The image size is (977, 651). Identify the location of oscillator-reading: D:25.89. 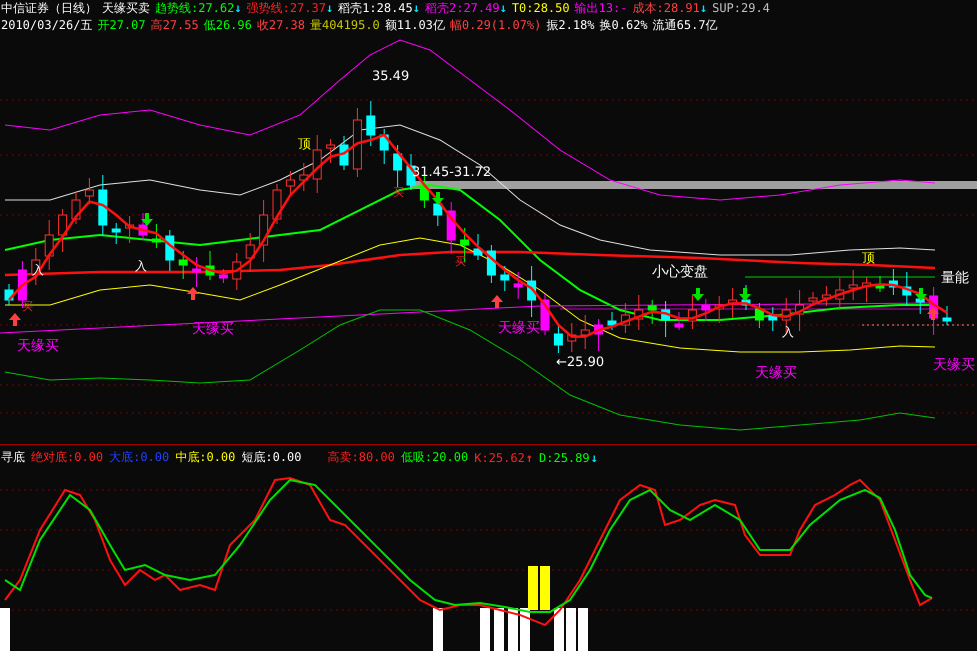
(564, 457).